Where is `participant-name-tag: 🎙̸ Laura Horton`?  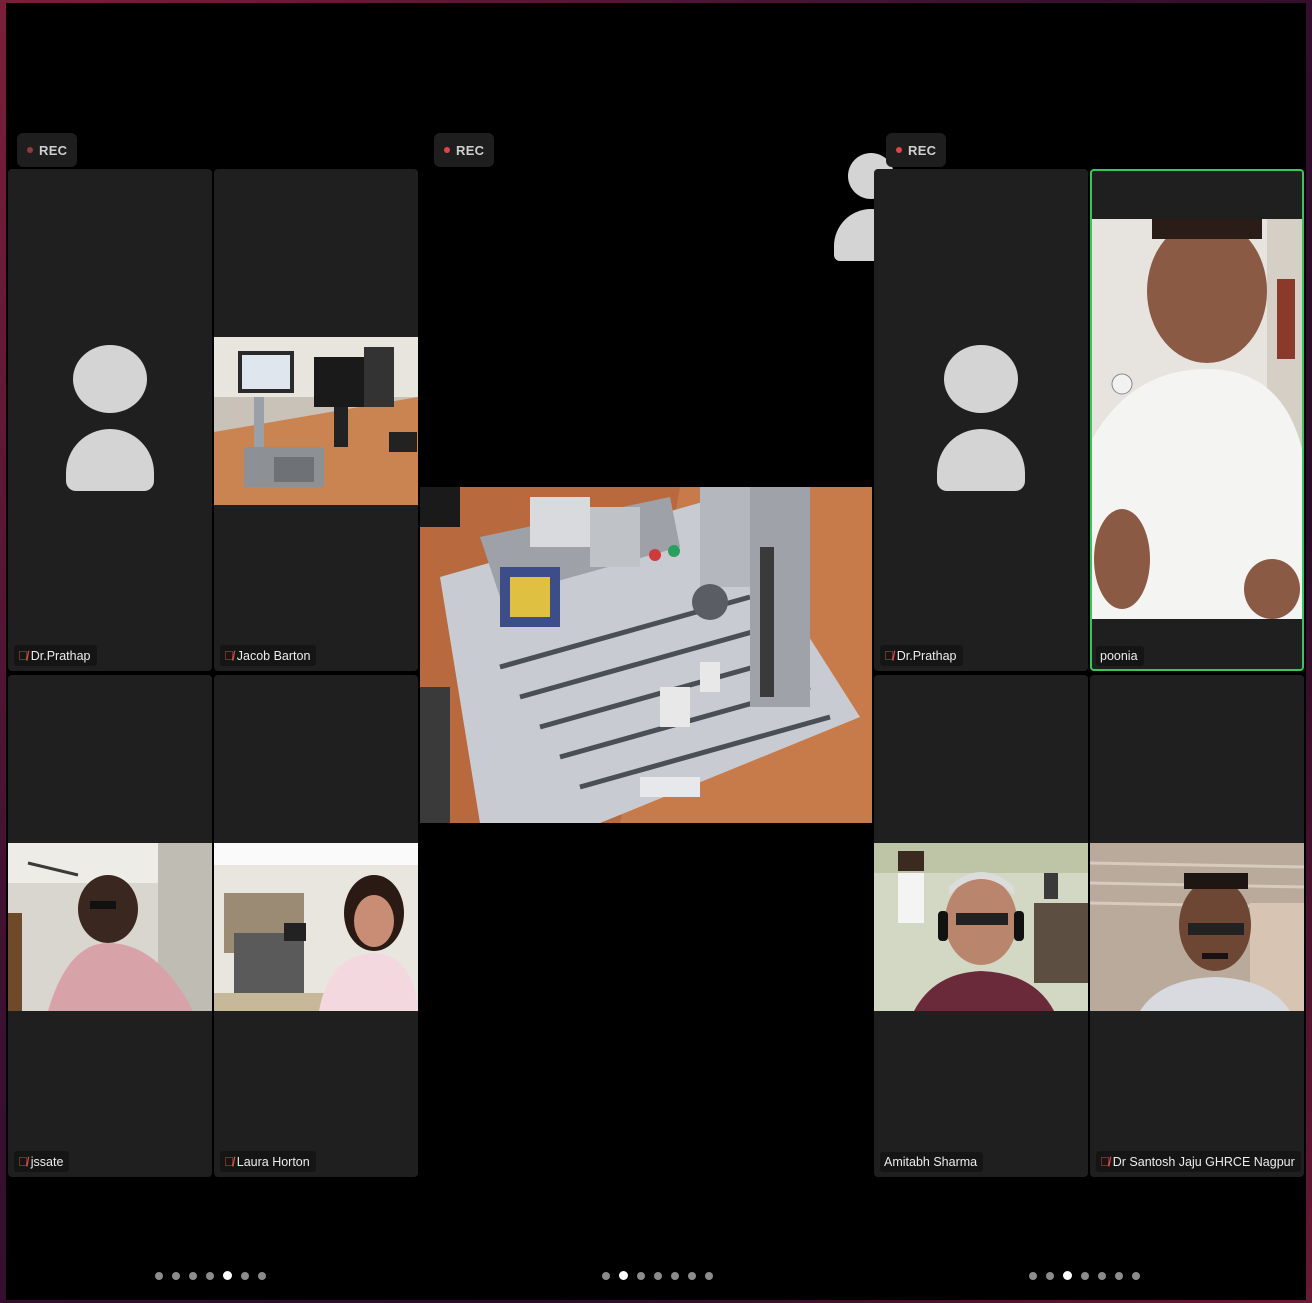 participant-name-tag: 🎙̸ Laura Horton is located at coordinates (268, 1161).